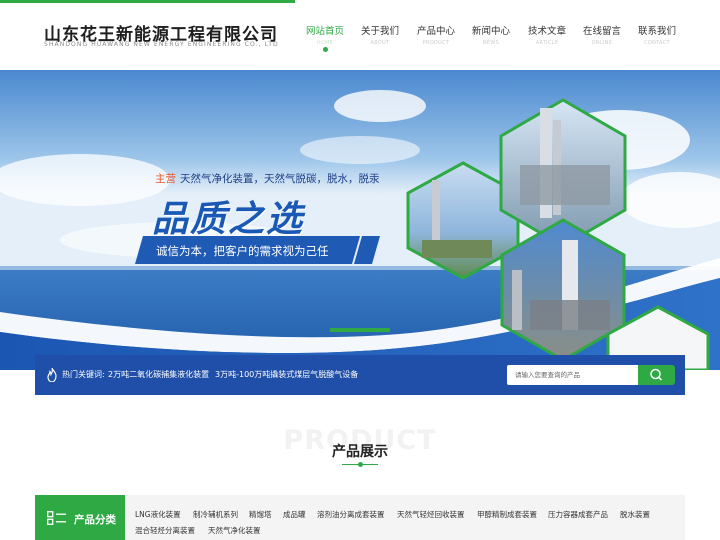 The image size is (720, 540). Describe the element at coordinates (351, 514) in the screenshot. I see `category-item: 溶剂油分离成套装置` at that location.